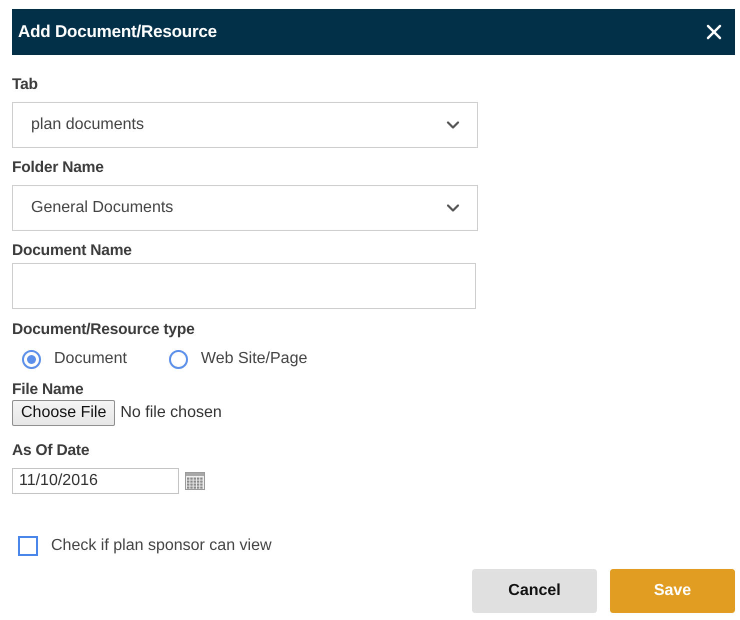 This screenshot has height=620, width=740. I want to click on cancel-button: Cancel, so click(534, 591).